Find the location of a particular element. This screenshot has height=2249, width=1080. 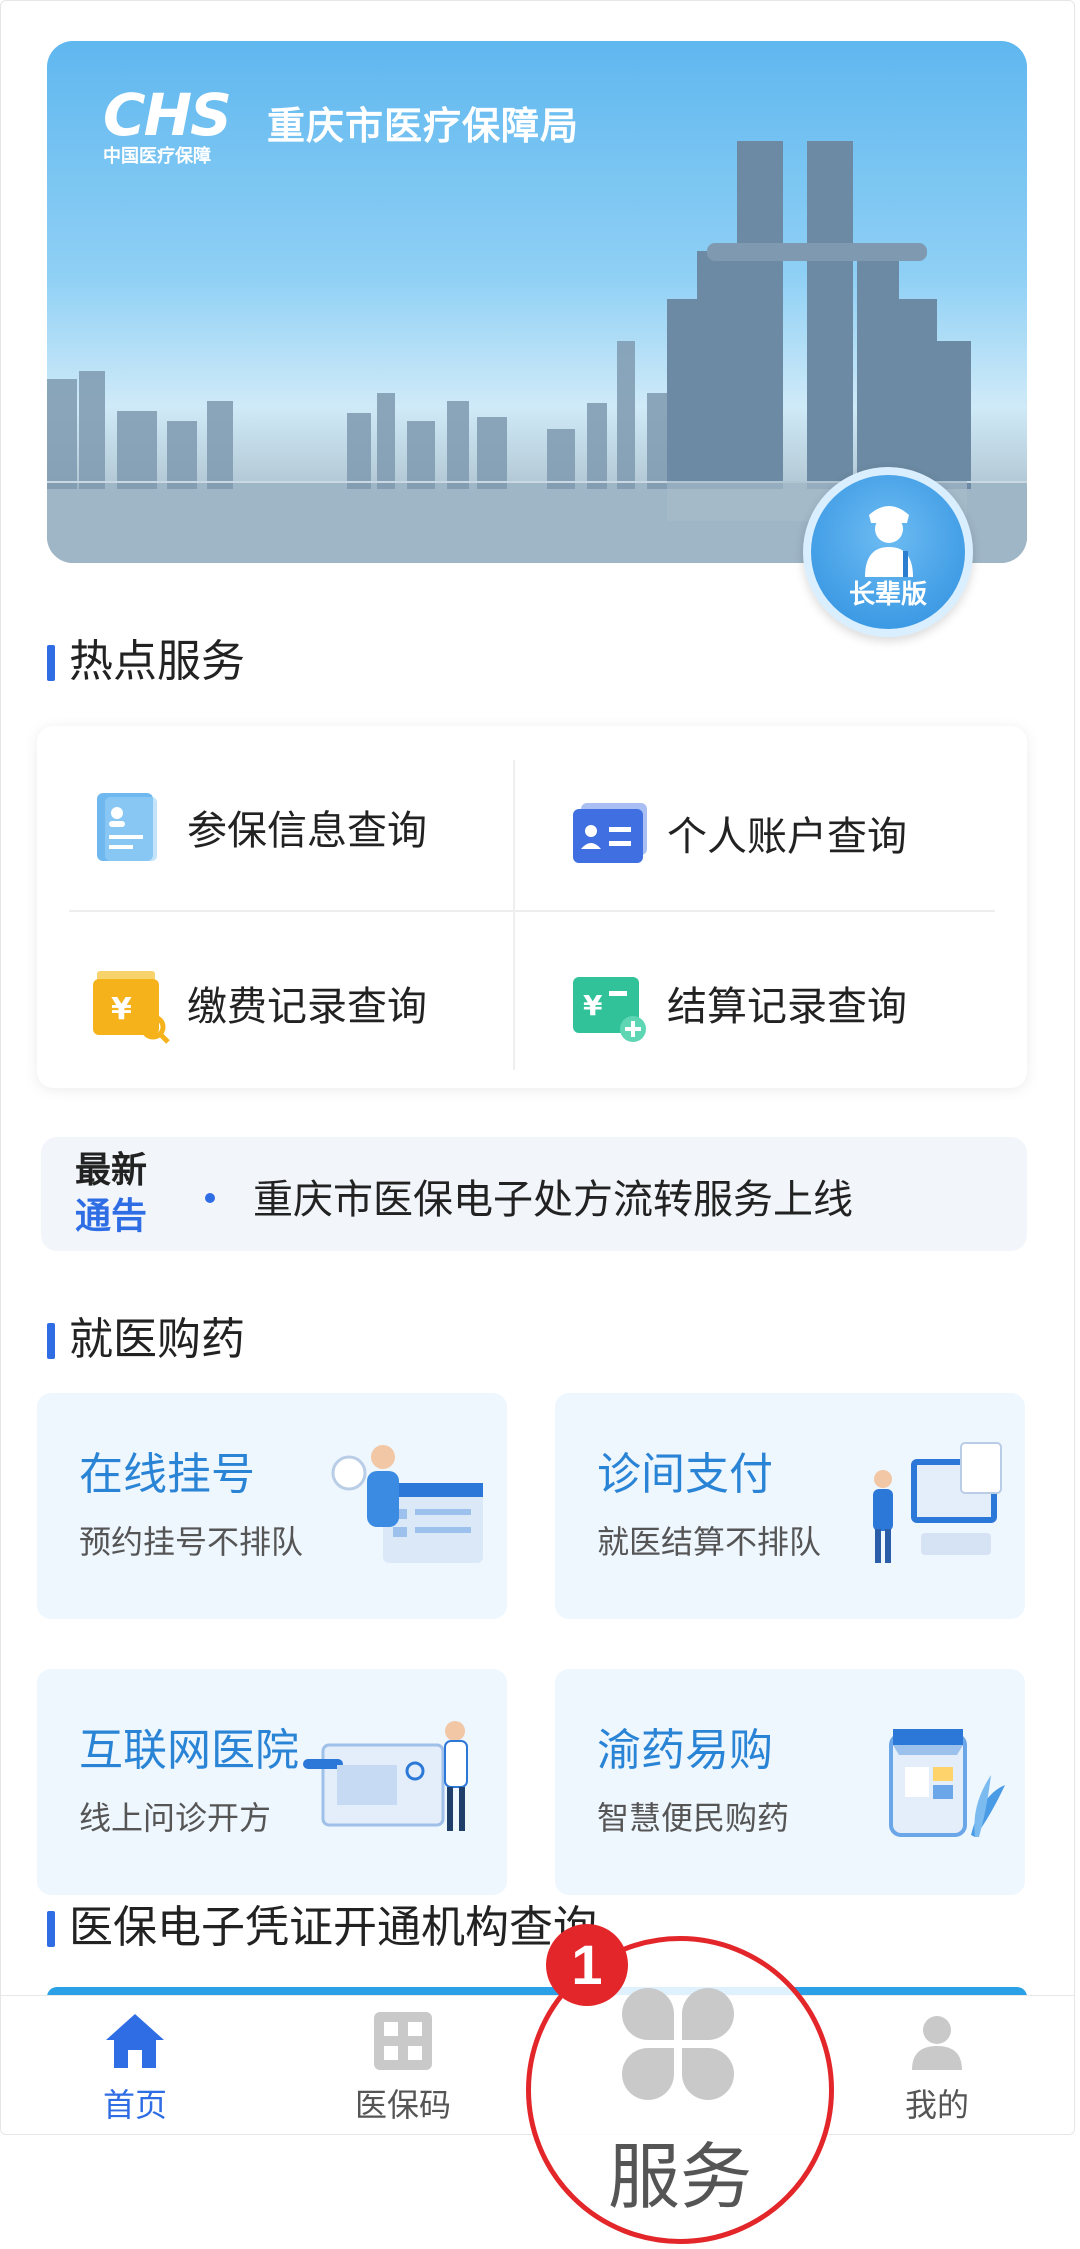

card-subtitle: 智慧便民购药 is located at coordinates (693, 1818).